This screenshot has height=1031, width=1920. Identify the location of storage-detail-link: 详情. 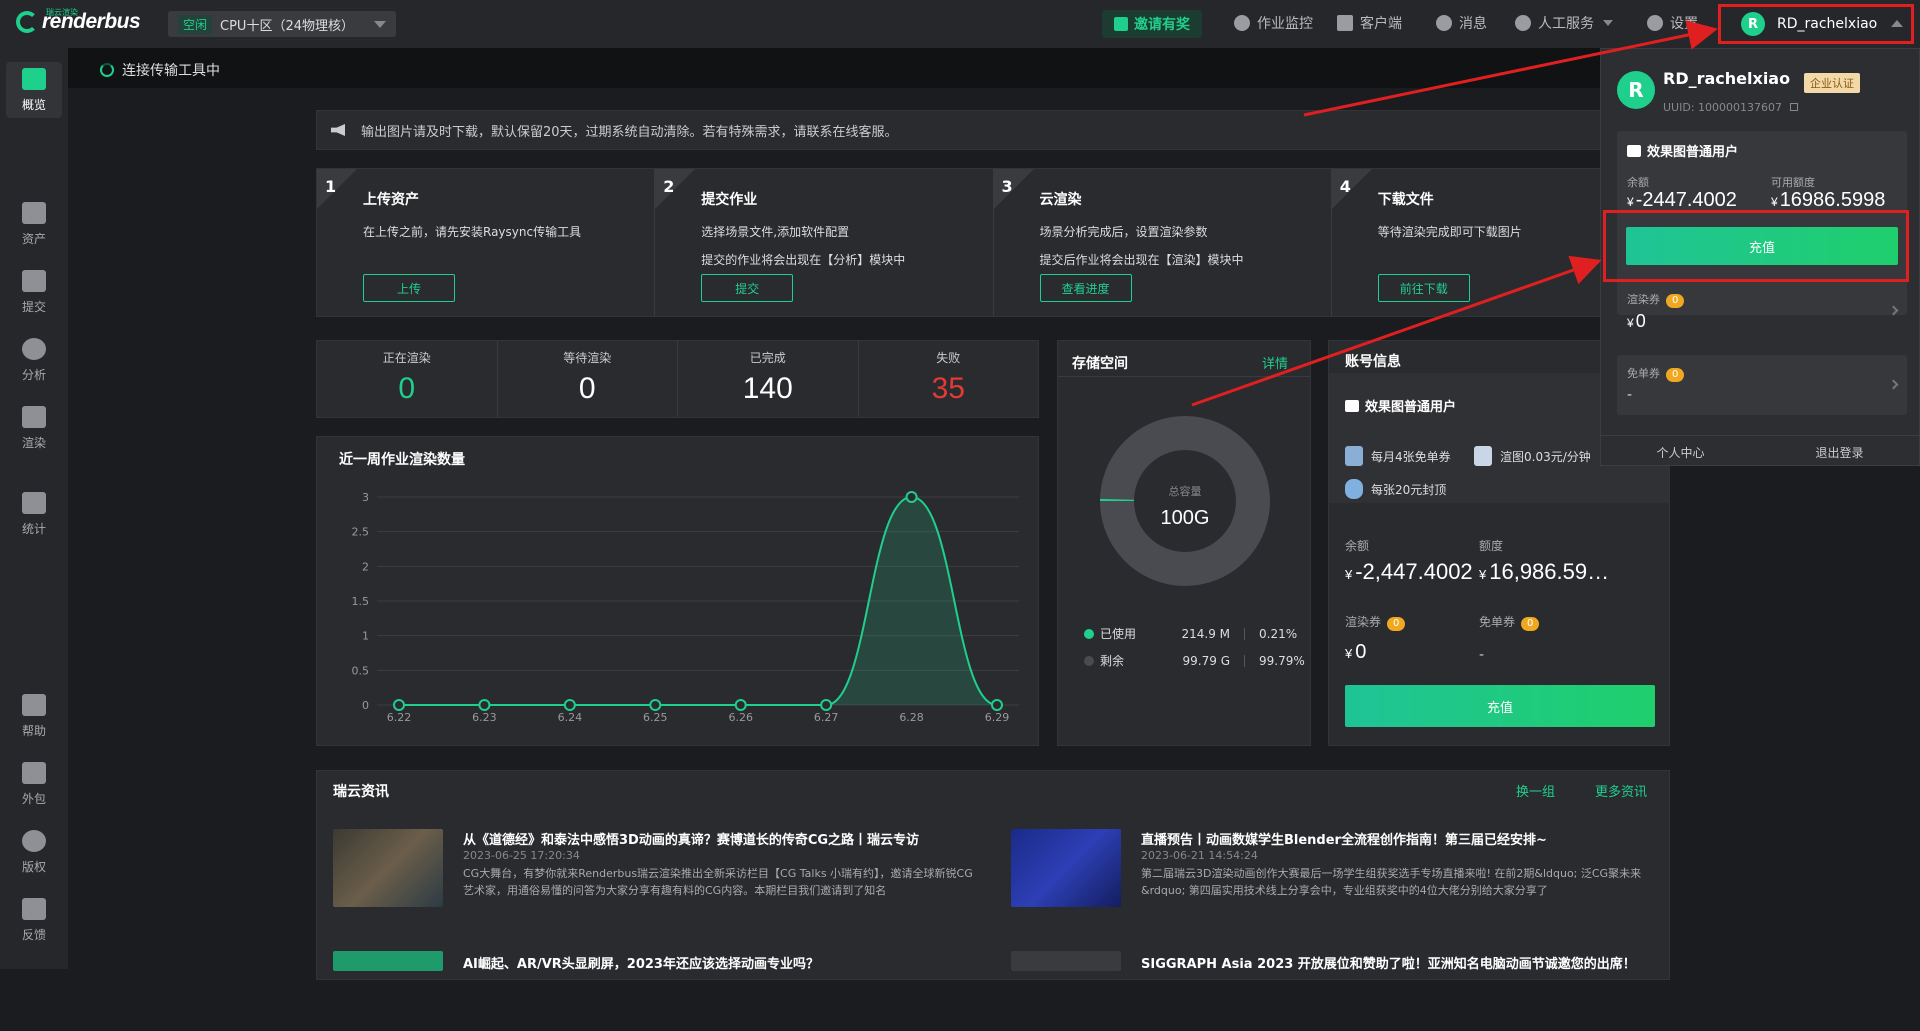
(1275, 362).